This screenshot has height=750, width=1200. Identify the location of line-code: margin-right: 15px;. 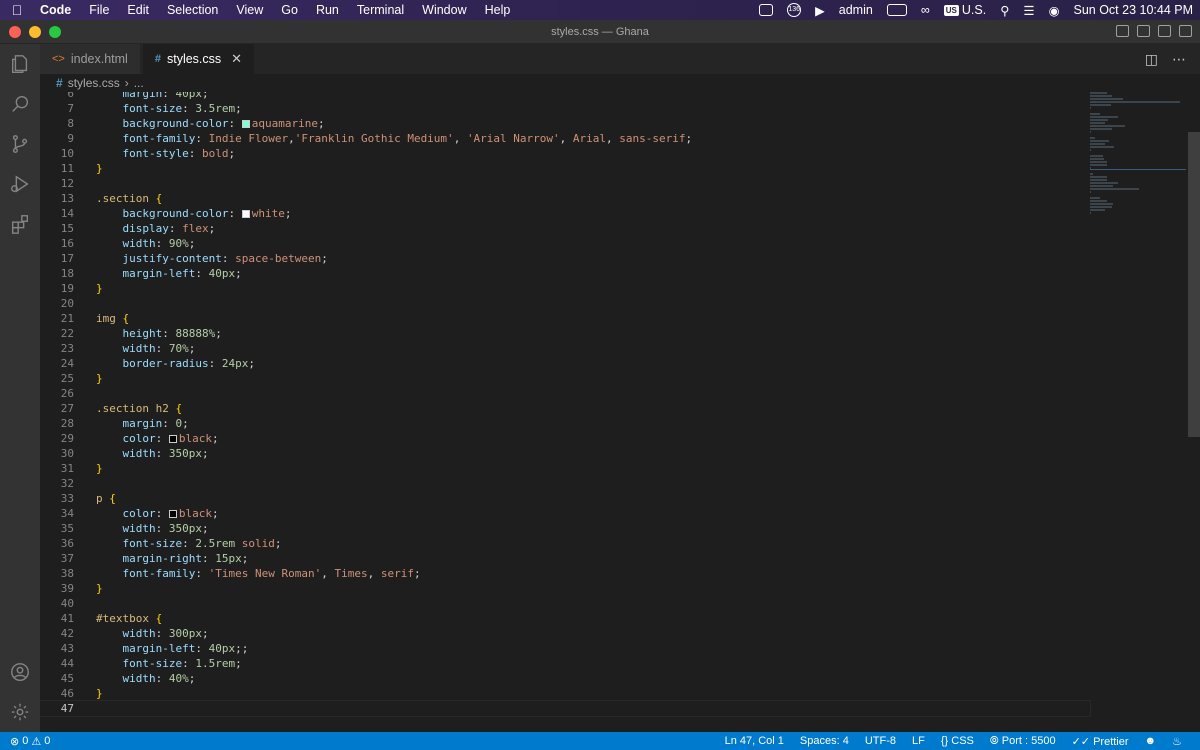
(161, 558).